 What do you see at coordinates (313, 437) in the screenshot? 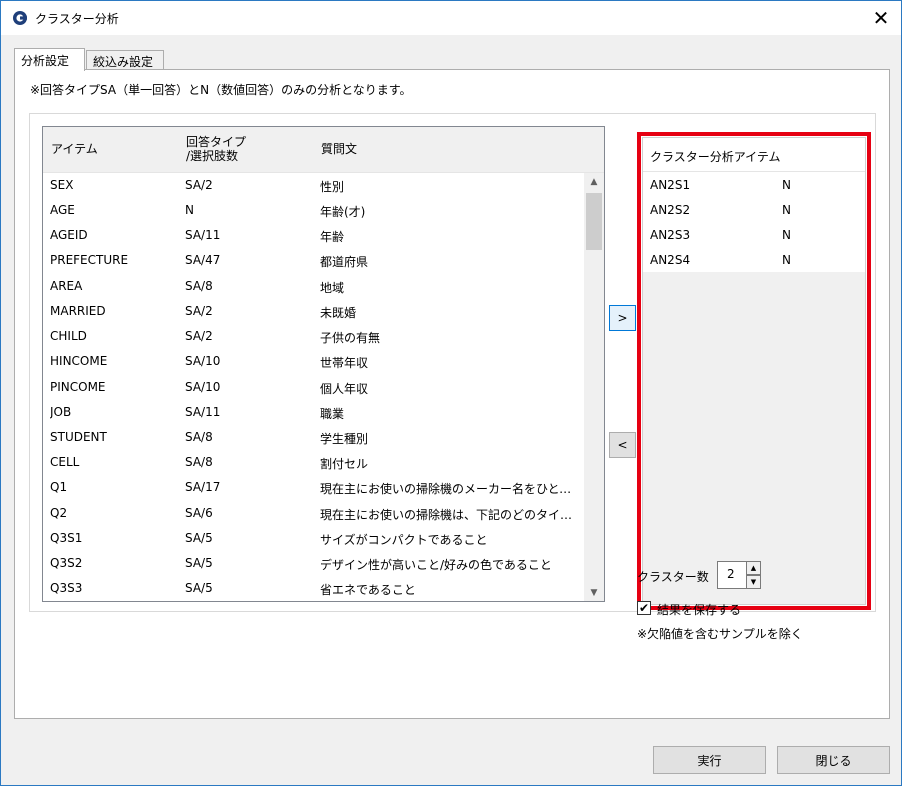
I see `table-row: STUDENT SA/8 学生種別` at bounding box center [313, 437].